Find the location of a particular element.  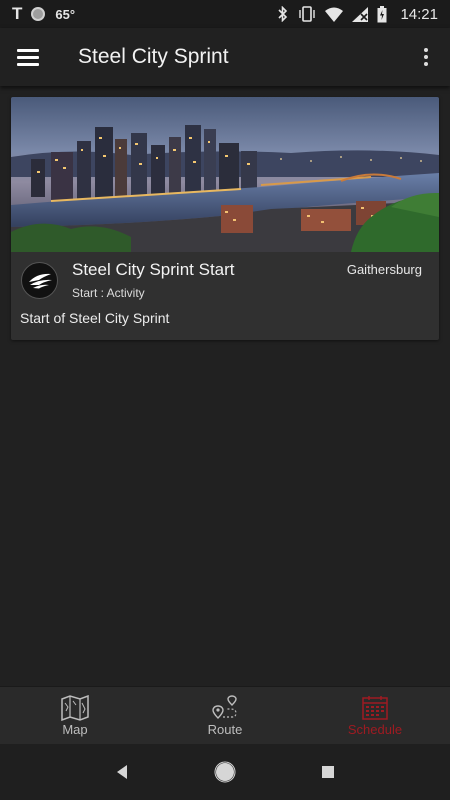

nav-item-schedule: Schedule is located at coordinates (375, 715).